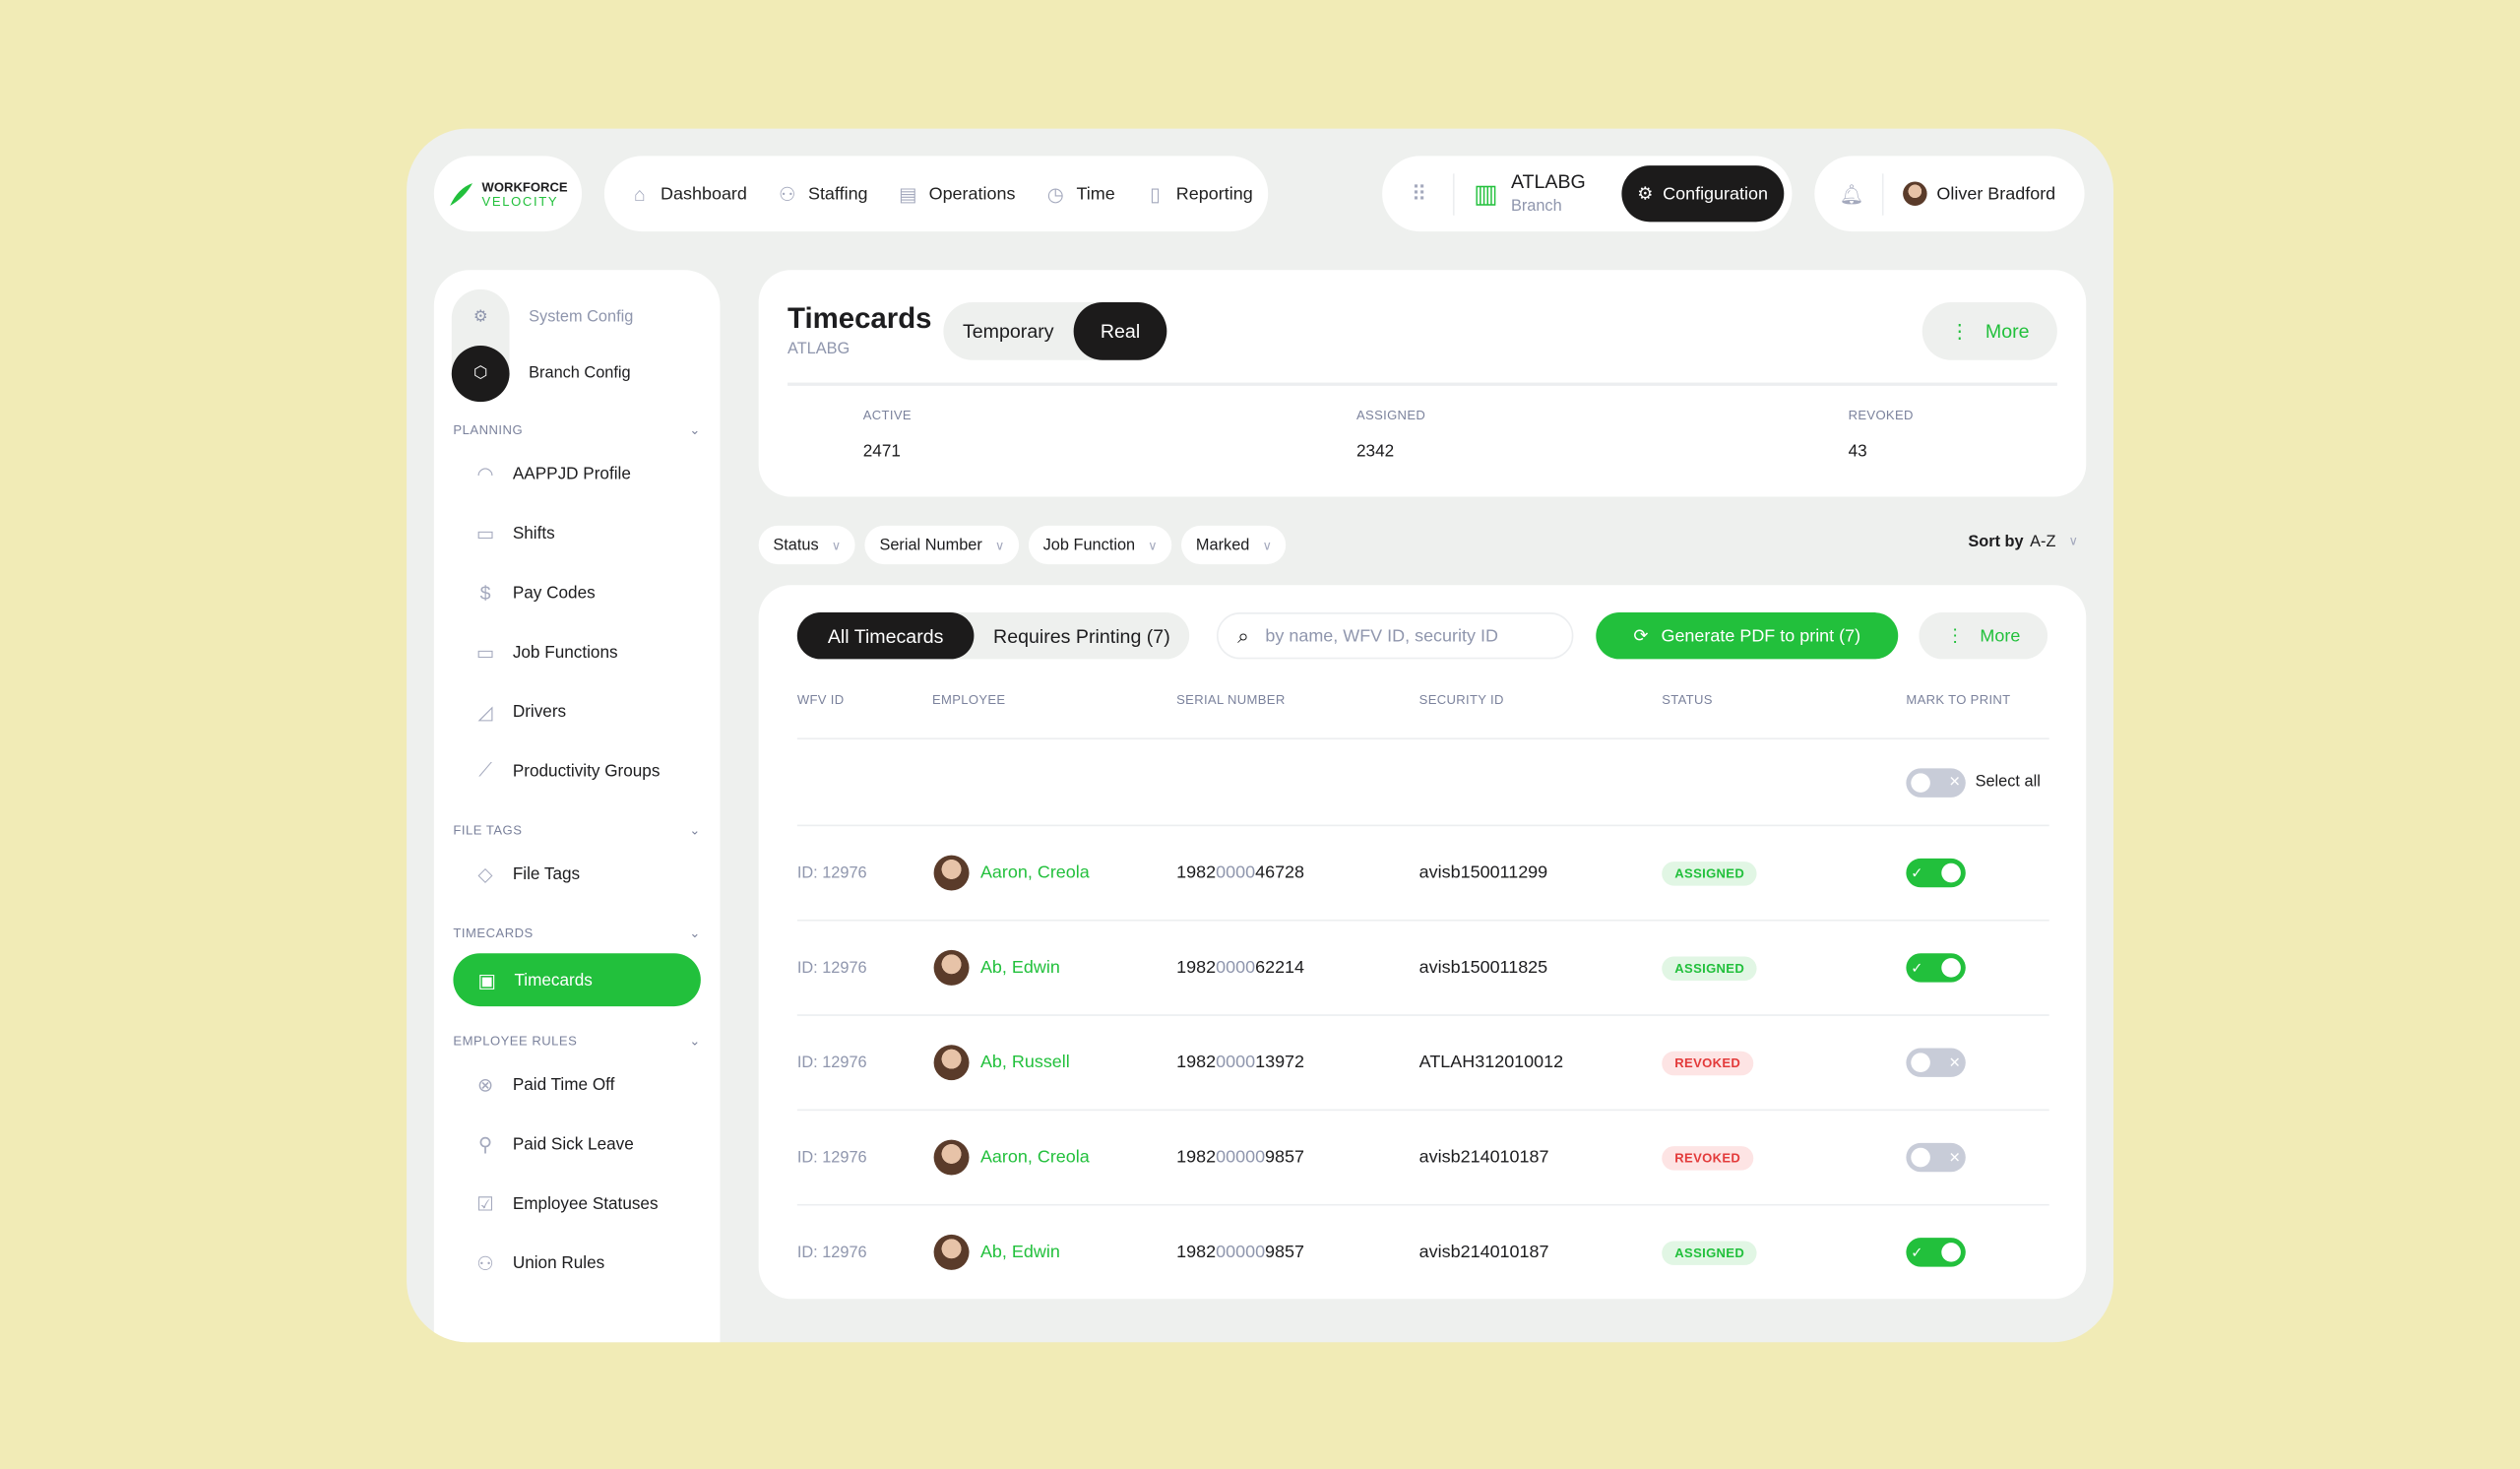  I want to click on section-title: FILE TAGS, so click(488, 829).